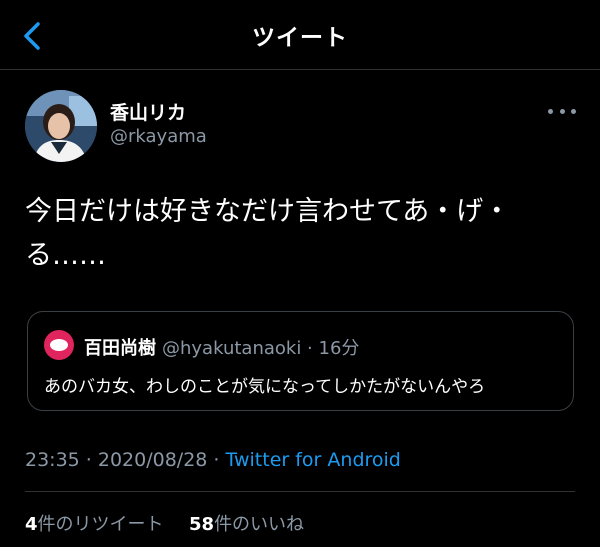  What do you see at coordinates (300, 491) in the screenshot?
I see `divider` at bounding box center [300, 491].